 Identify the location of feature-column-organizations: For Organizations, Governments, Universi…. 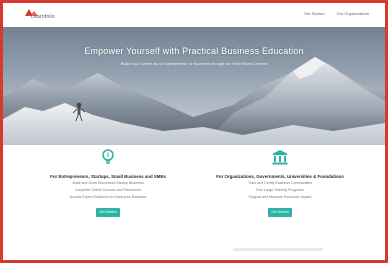
(280, 183).